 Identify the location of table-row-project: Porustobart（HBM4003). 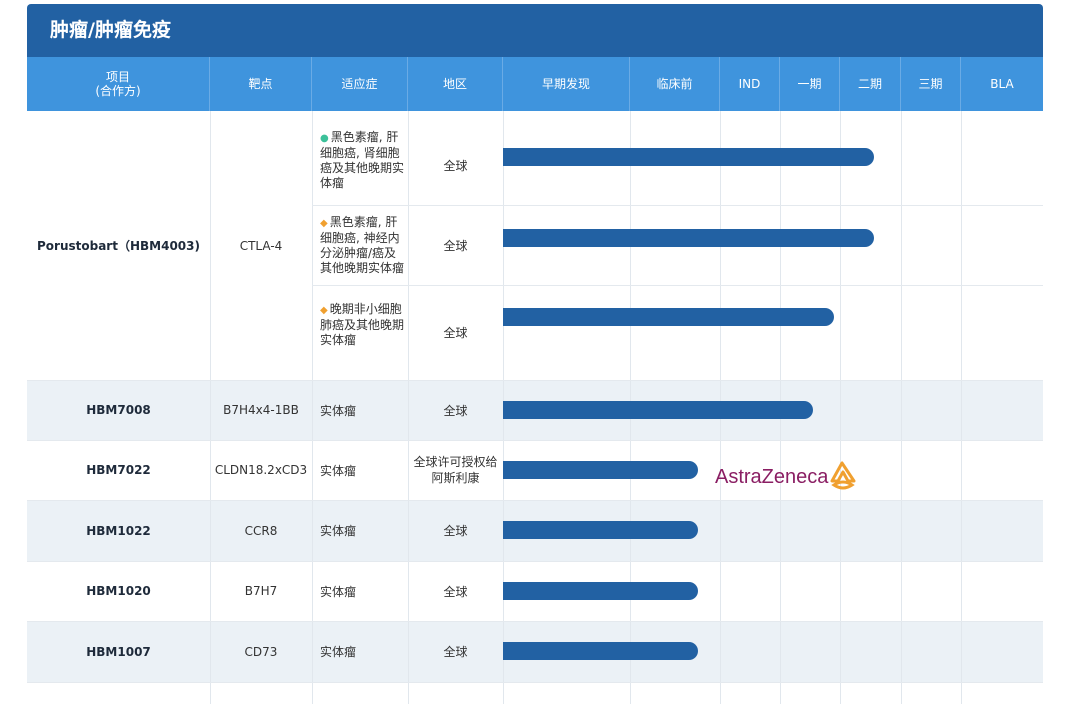
(118, 246).